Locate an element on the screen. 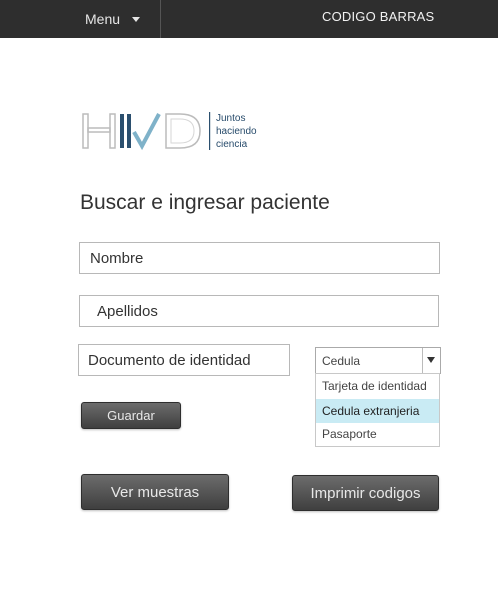  dropdown-option-tarjeta: Tarjeta de identidad is located at coordinates (377, 386).